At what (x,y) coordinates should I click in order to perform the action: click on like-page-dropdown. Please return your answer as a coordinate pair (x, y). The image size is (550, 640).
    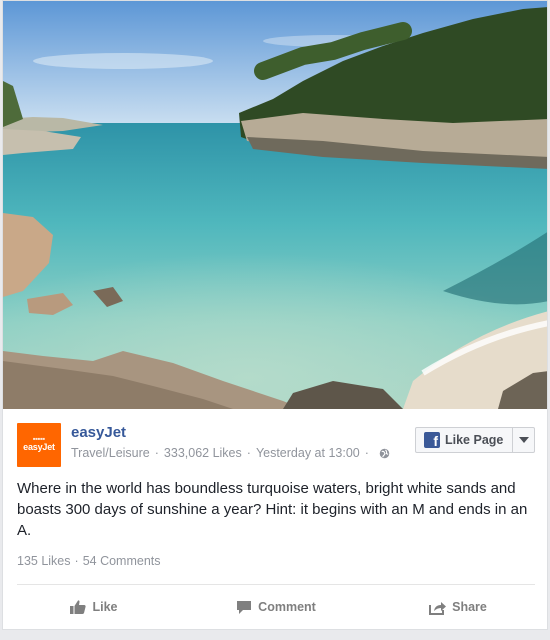
    Looking at the image, I should click on (523, 440).